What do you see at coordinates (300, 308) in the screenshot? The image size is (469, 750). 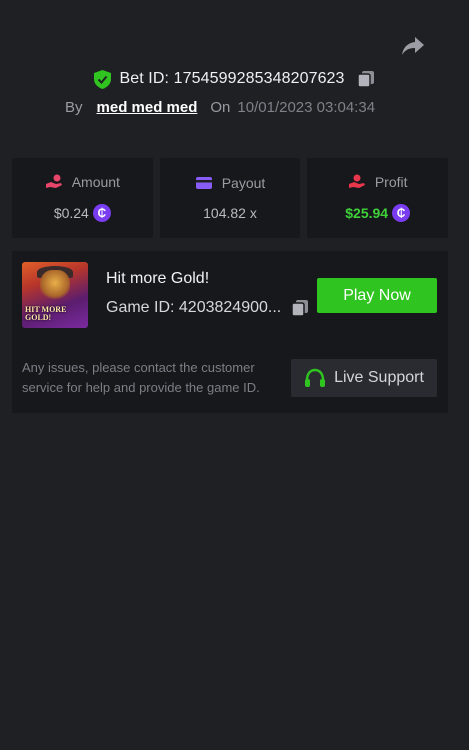 I see `copy-game-id-icon` at bounding box center [300, 308].